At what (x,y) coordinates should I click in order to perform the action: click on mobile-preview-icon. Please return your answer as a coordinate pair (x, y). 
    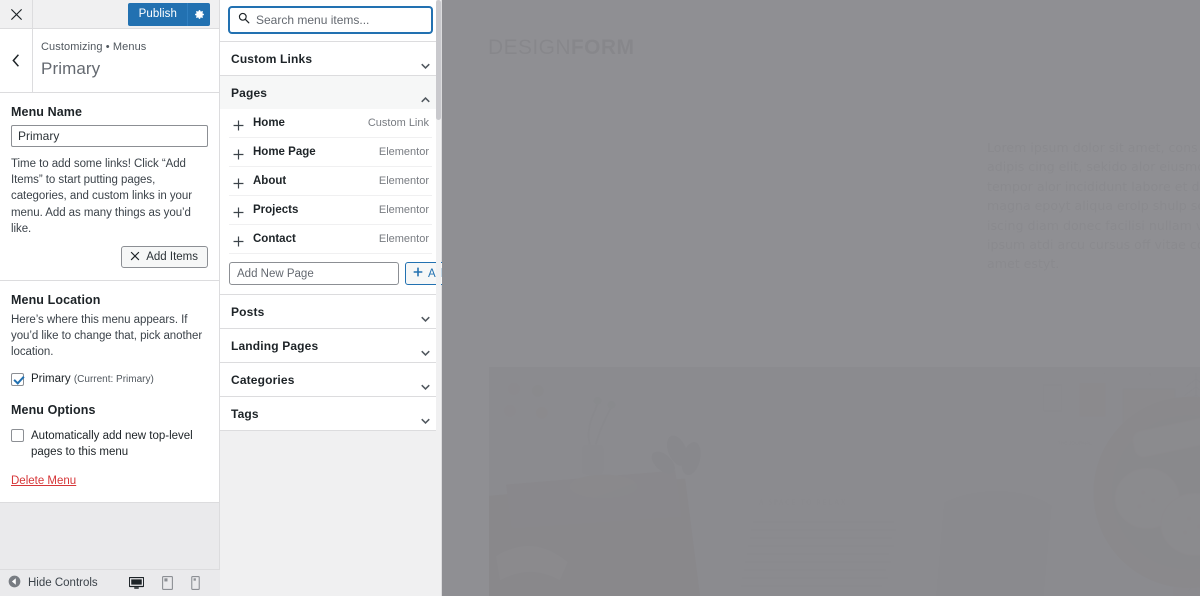
    Looking at the image, I should click on (195, 583).